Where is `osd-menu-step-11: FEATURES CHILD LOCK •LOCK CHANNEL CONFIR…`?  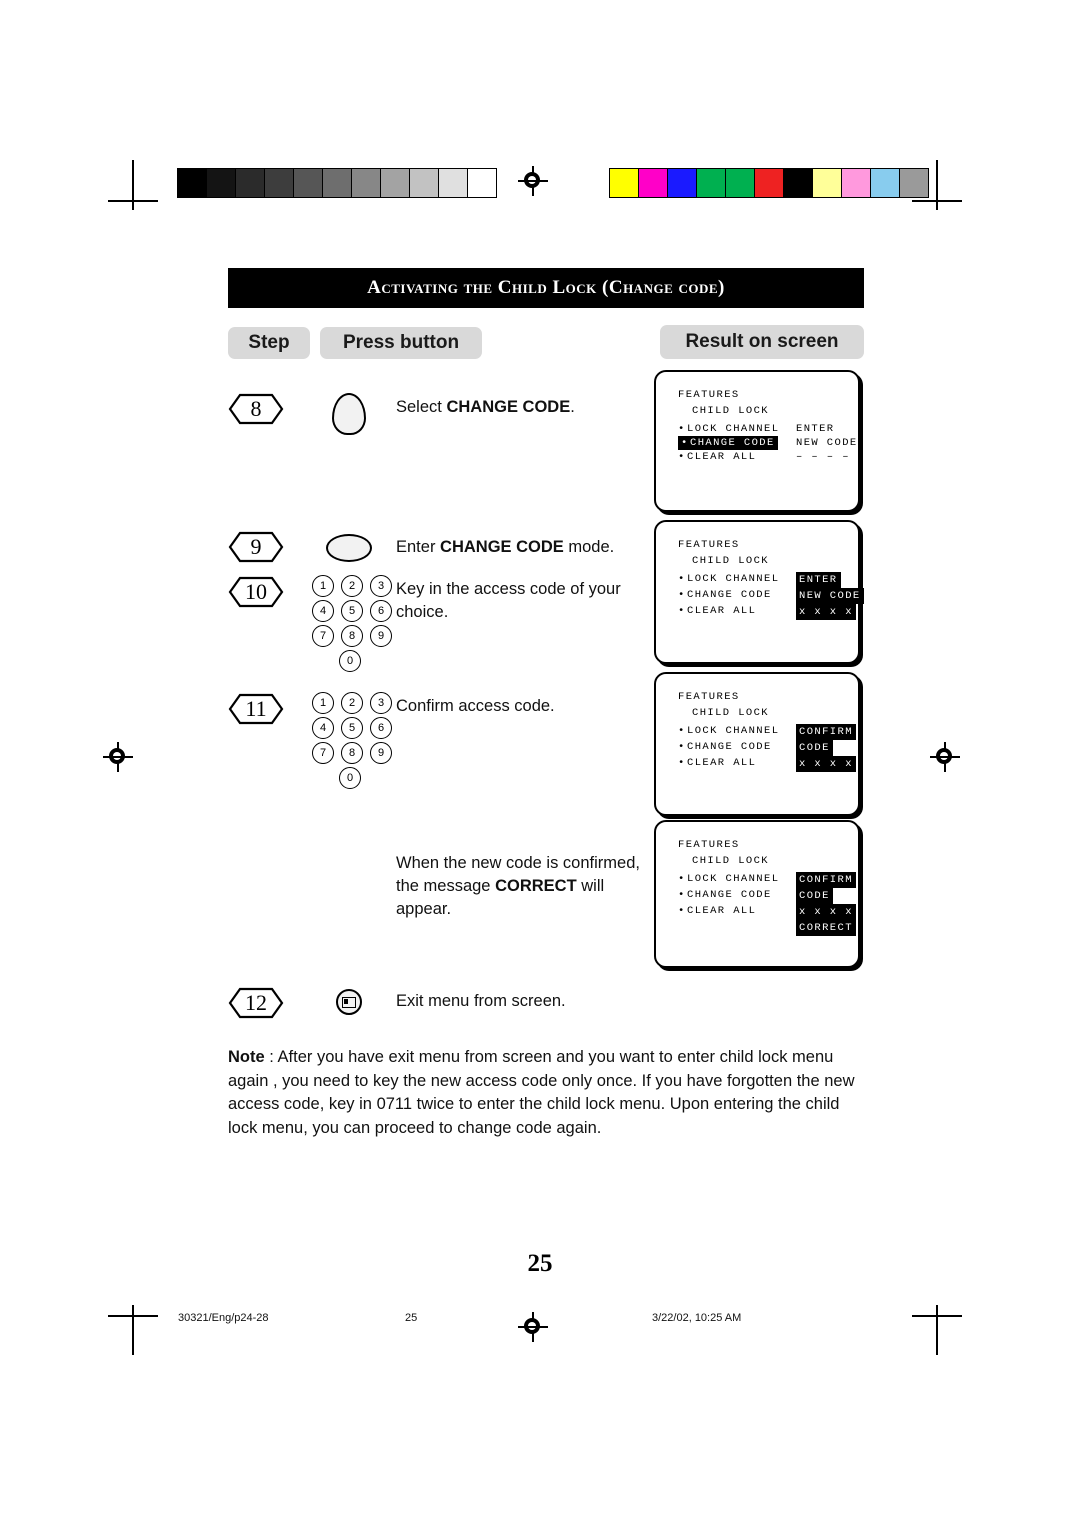 osd-menu-step-11: FEATURES CHILD LOCK •LOCK CHANNEL CONFIR… is located at coordinates (767, 731).